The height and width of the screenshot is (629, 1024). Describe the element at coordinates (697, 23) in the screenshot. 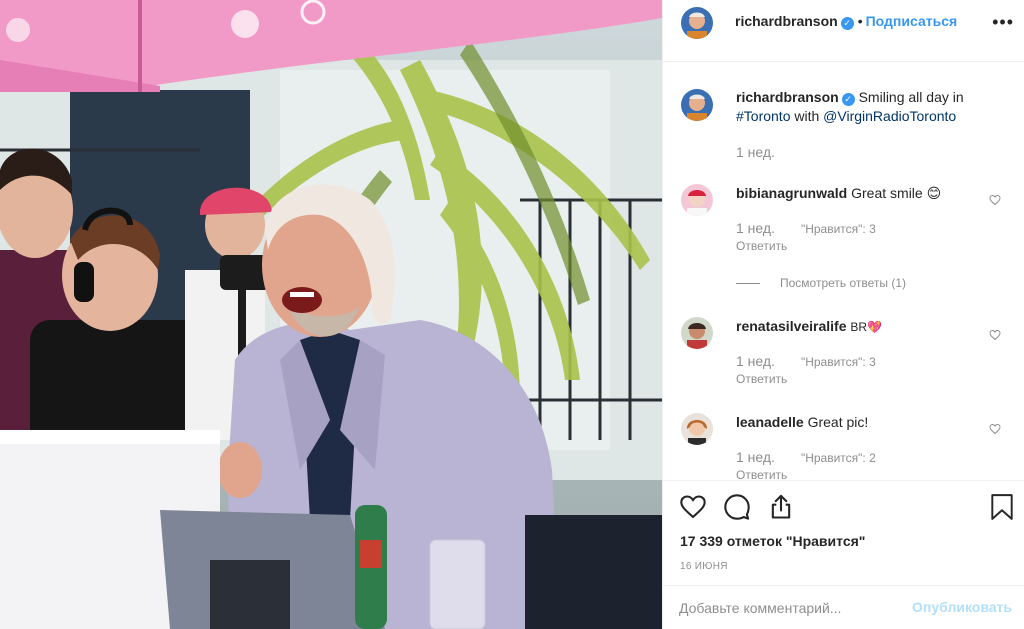

I see `author-avatar` at that location.